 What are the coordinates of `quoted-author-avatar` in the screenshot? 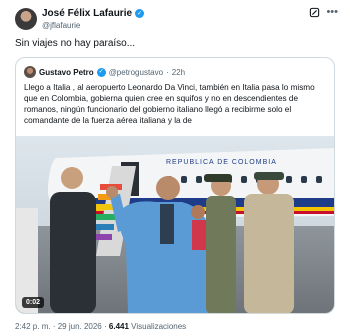 It's located at (30, 72).